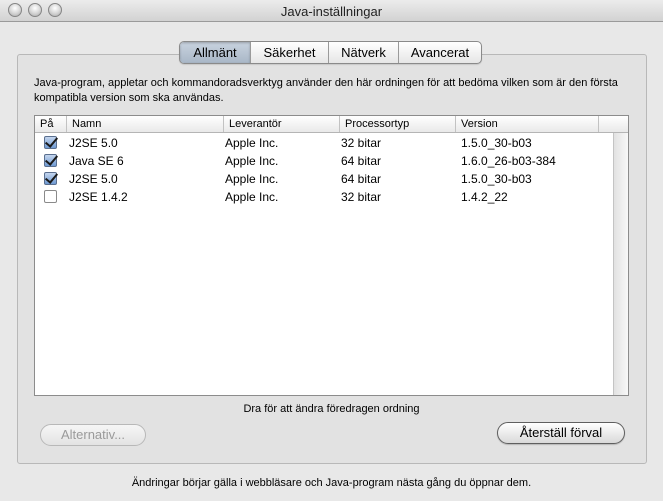 The height and width of the screenshot is (501, 663). Describe the element at coordinates (620, 264) in the screenshot. I see `table-scrollbar` at that location.